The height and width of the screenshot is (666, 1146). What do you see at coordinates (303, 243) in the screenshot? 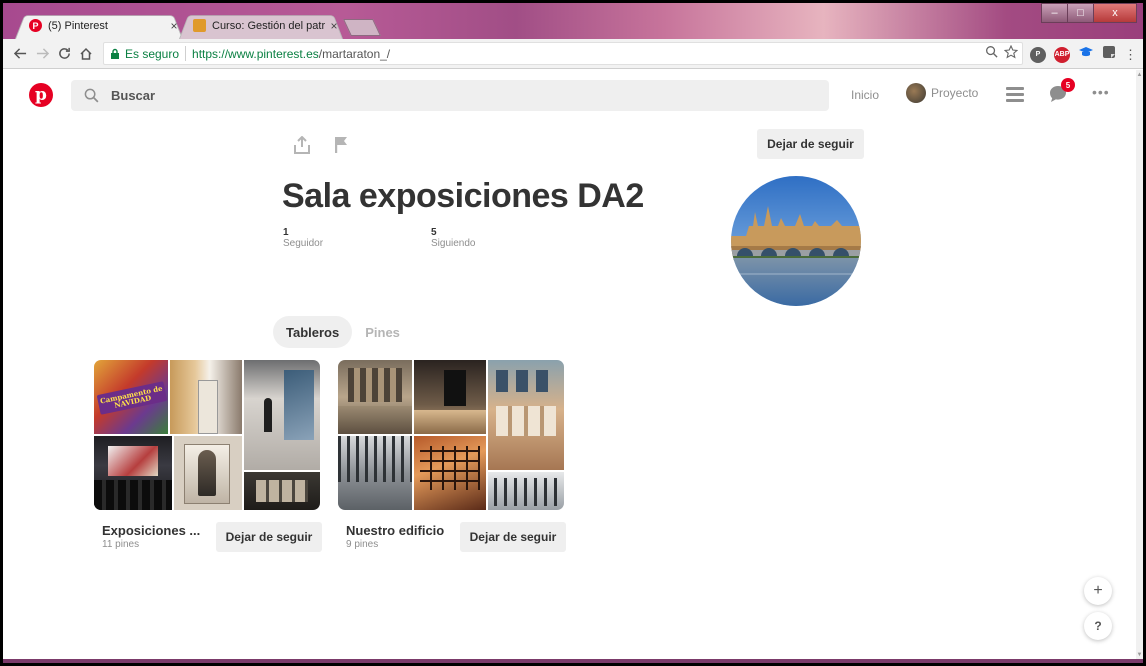
I see `followers-label: Seguidor` at bounding box center [303, 243].